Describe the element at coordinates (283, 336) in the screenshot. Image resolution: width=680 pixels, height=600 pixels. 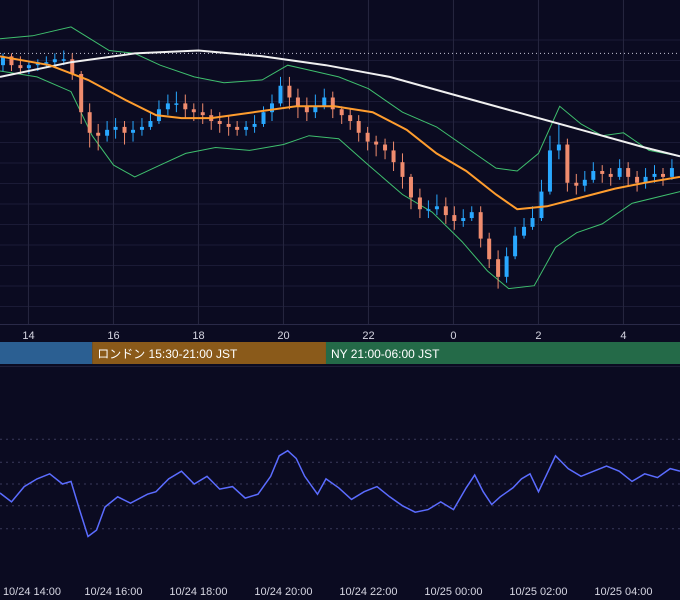
I see `price-x-tick-label: 20` at that location.